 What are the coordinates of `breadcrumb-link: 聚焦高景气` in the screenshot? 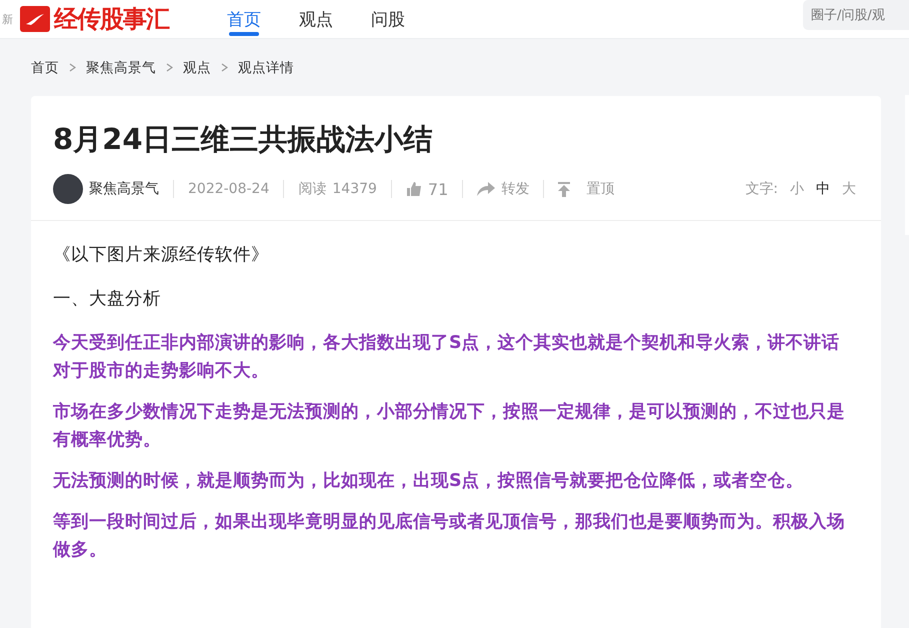 It's located at (121, 67).